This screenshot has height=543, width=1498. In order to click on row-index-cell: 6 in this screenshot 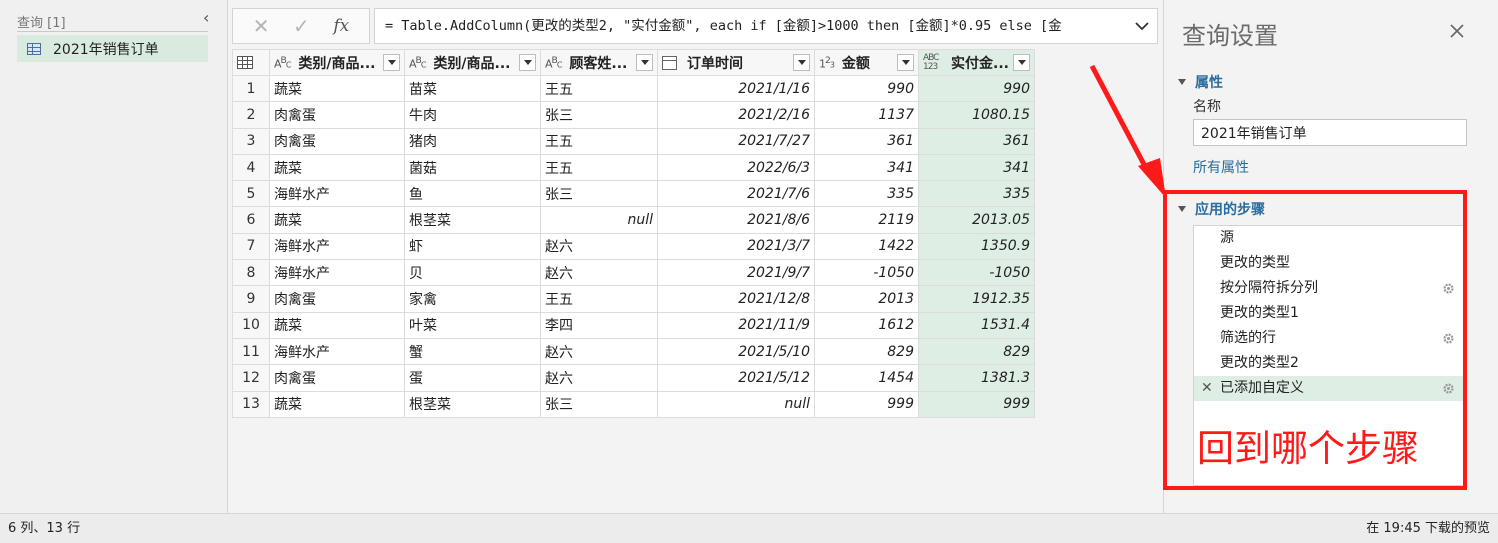, I will do `click(251, 220)`.